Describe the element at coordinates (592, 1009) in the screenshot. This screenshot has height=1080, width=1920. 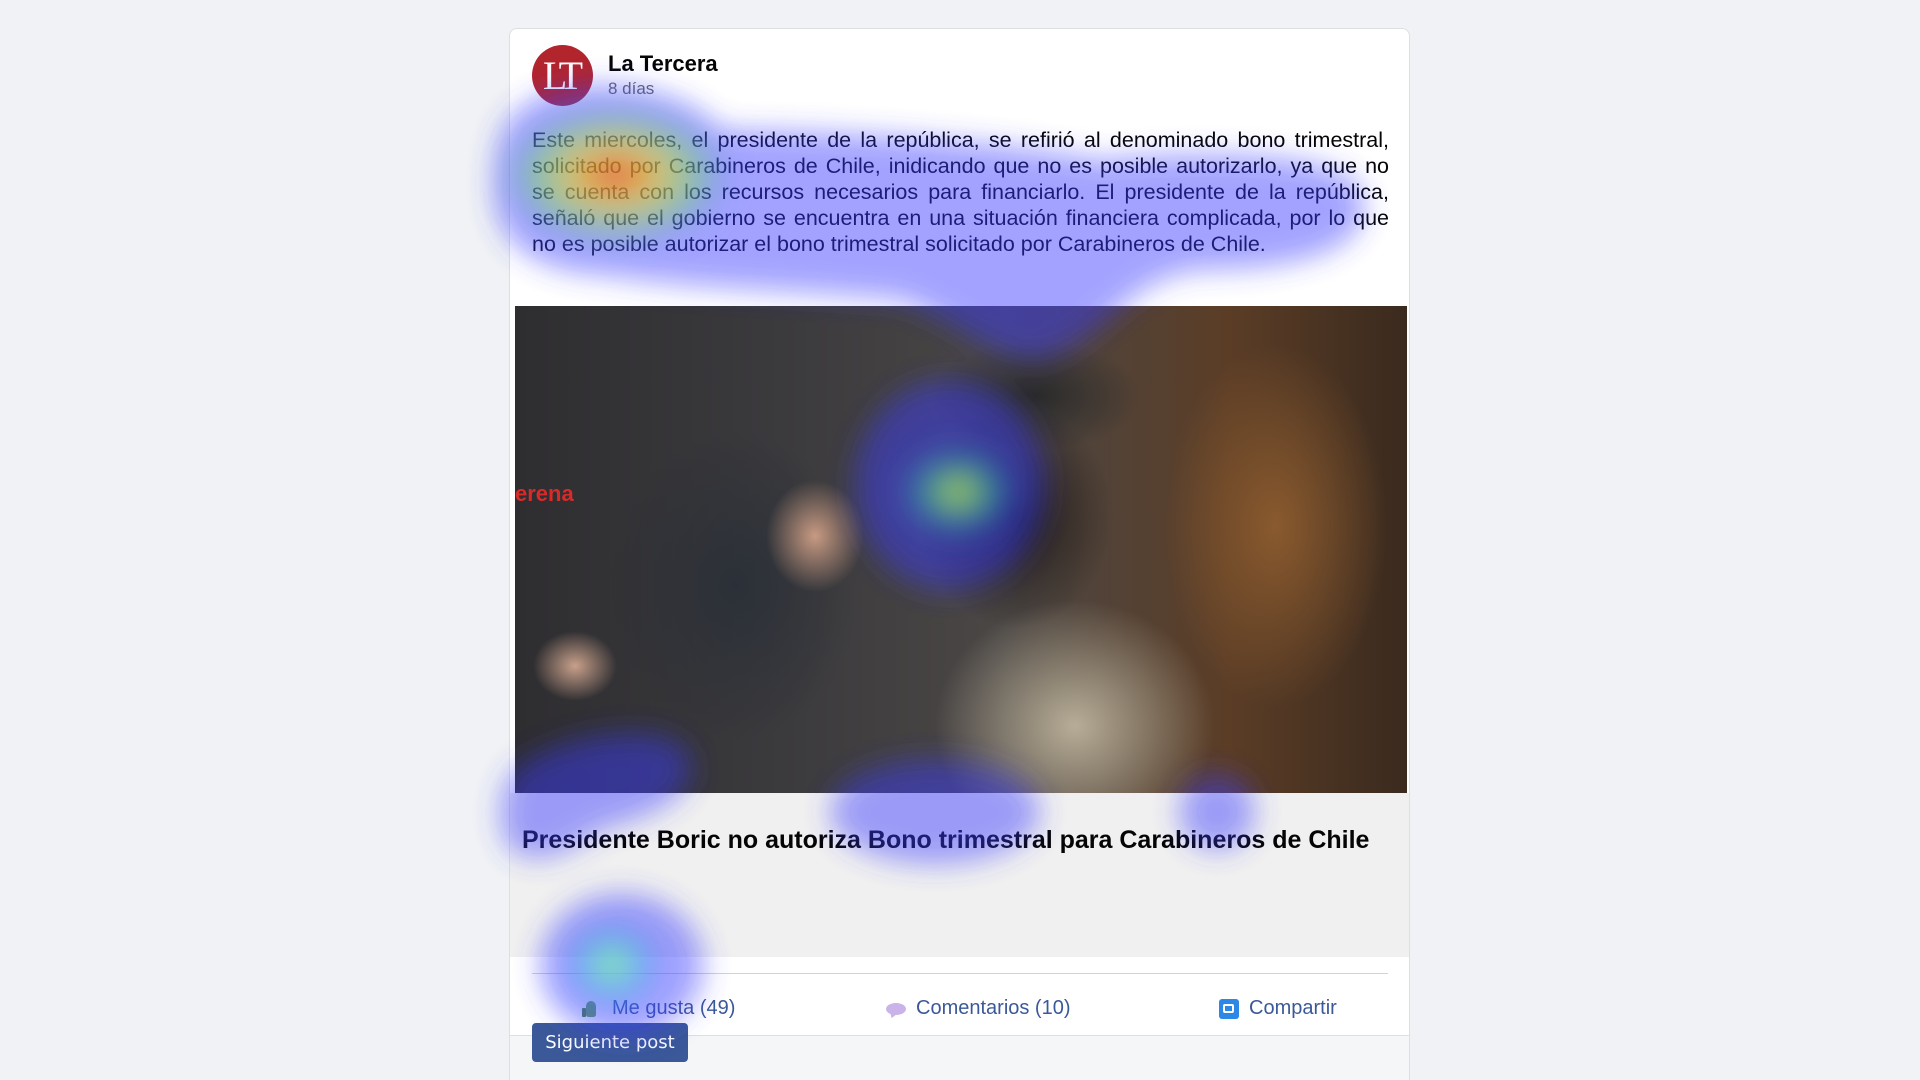
I see `thumbs-up-icon` at that location.